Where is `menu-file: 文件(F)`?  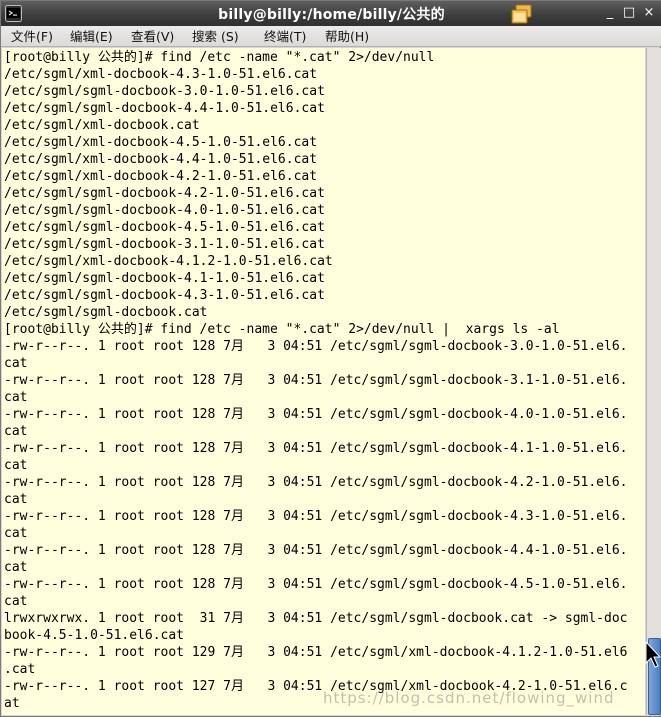 menu-file: 文件(F) is located at coordinates (32, 36).